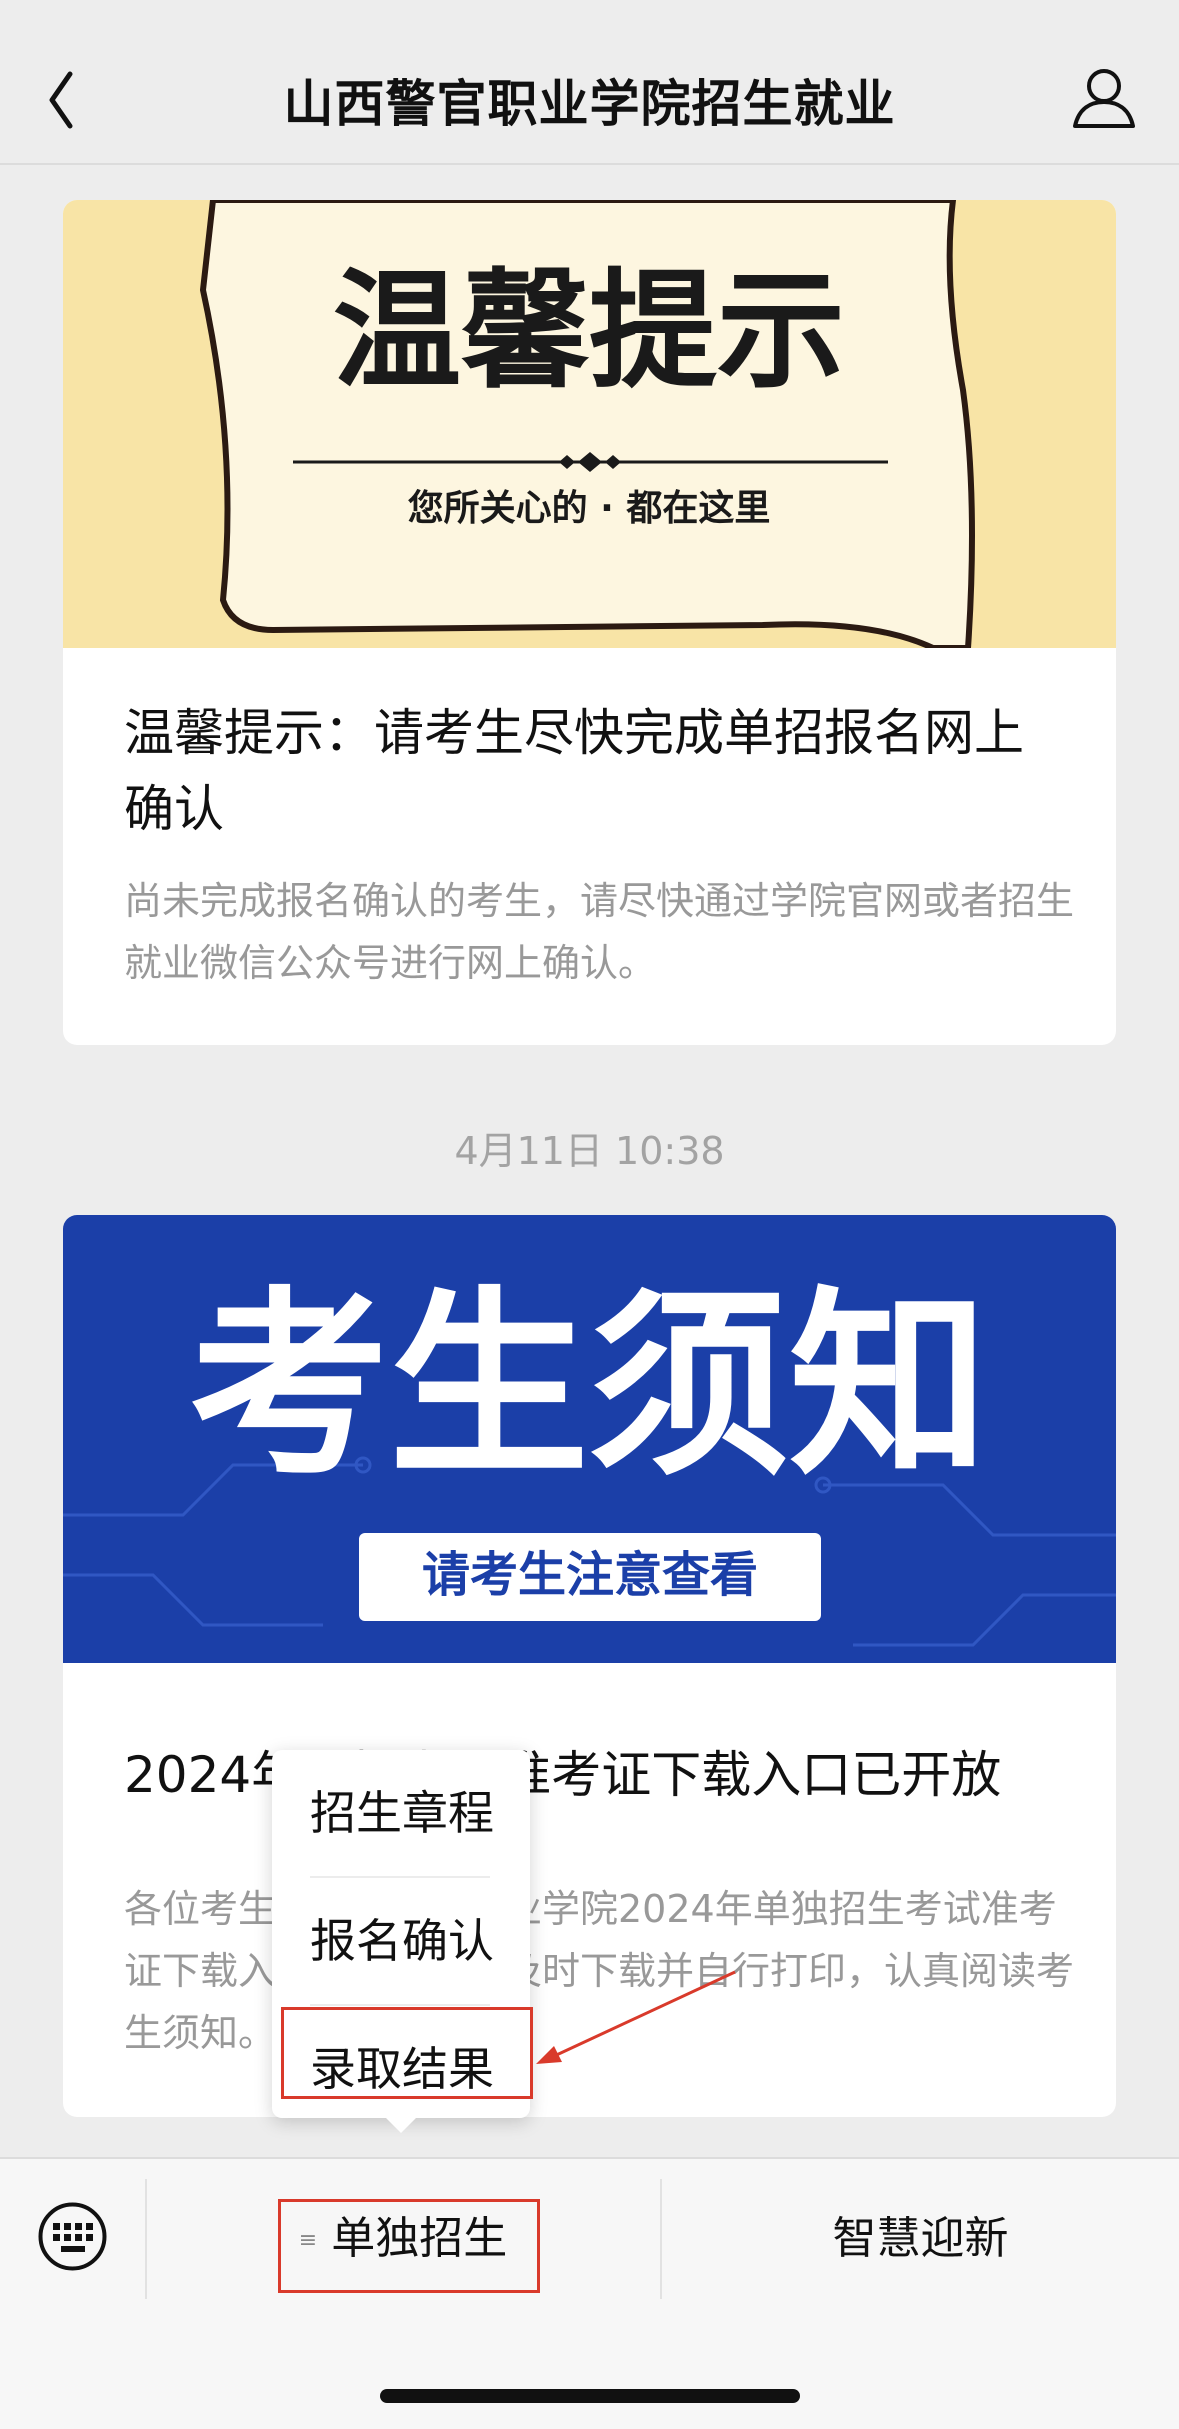 The image size is (1179, 2429). Describe the element at coordinates (594, 771) in the screenshot. I see `article-title: 温馨提示：请考生尽快完成单招报名网上确认` at that location.